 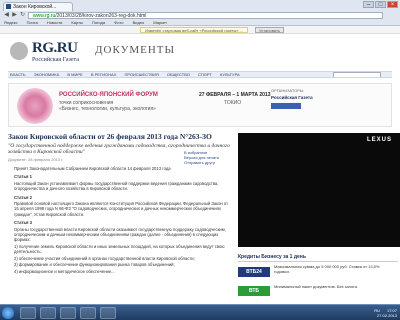 What do you see at coordinates (22, 15) in the screenshot?
I see `reload-button: ↻` at bounding box center [22, 15].